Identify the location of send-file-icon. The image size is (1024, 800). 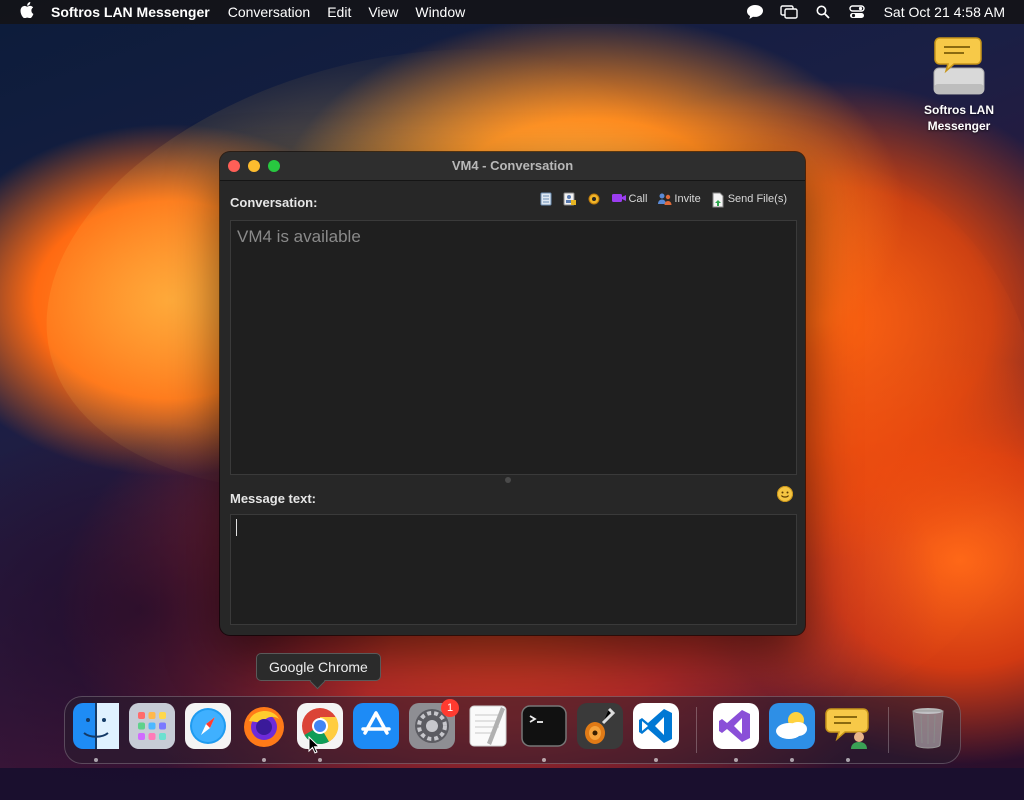
(718, 200).